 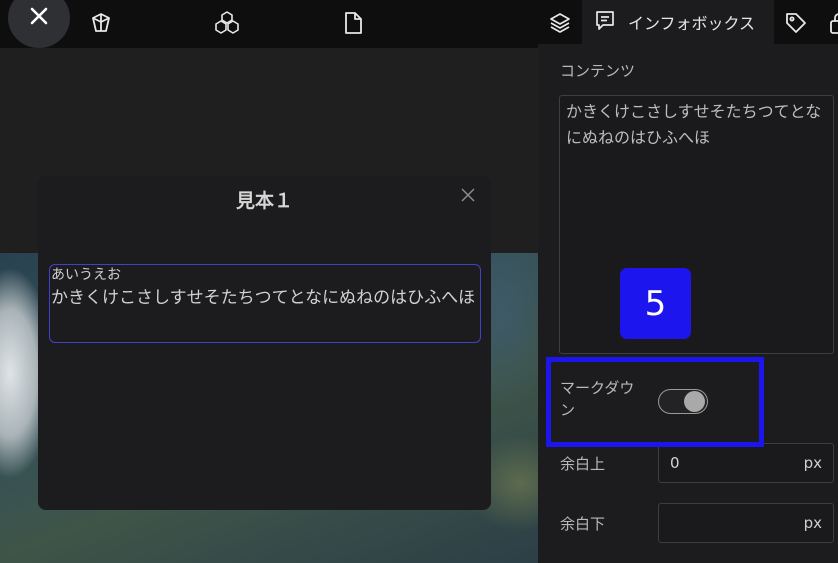 I want to click on modal-title: 見本１, so click(x=264, y=201).